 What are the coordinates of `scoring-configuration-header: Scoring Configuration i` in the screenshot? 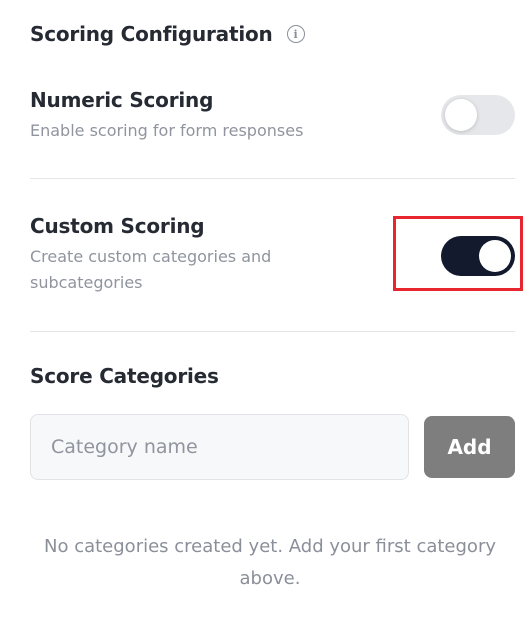 It's located at (167, 34).